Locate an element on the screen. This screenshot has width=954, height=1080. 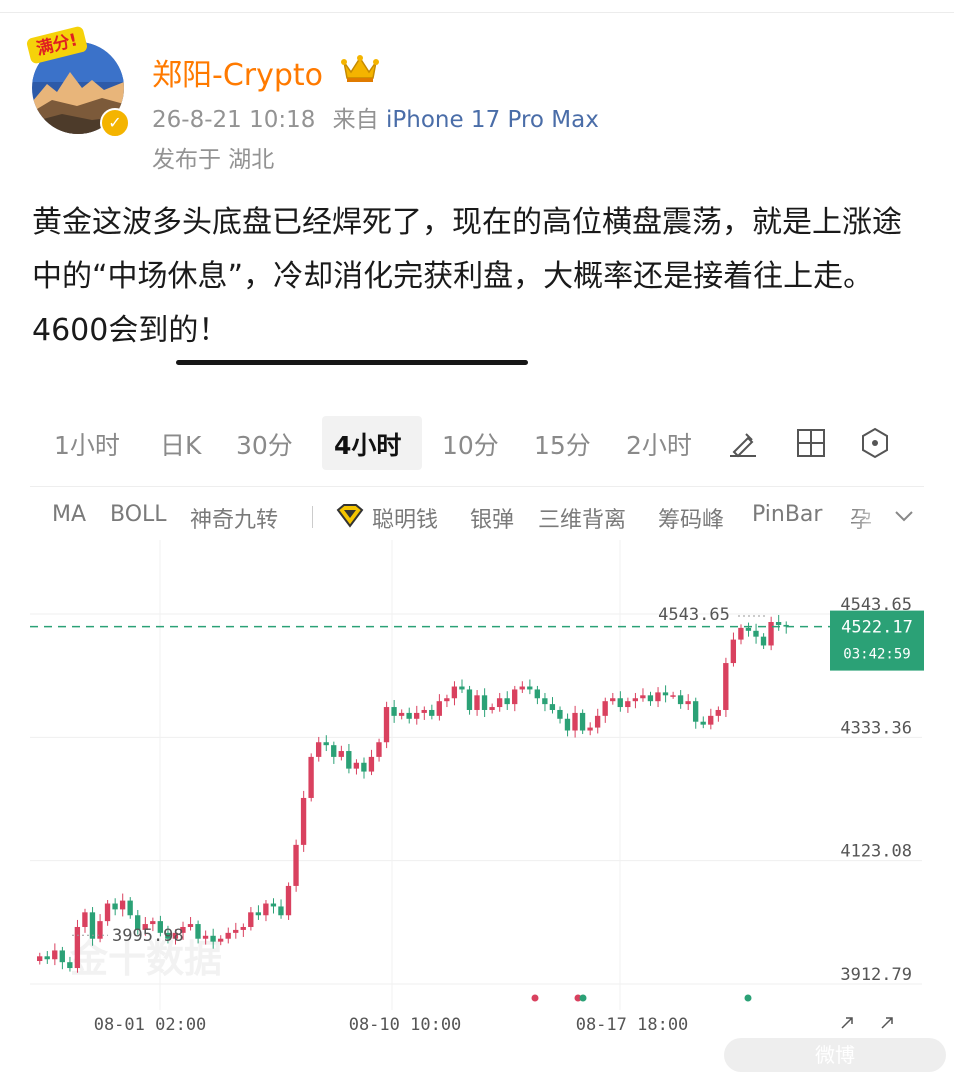
source-prefix: 来自 is located at coordinates (355, 120).